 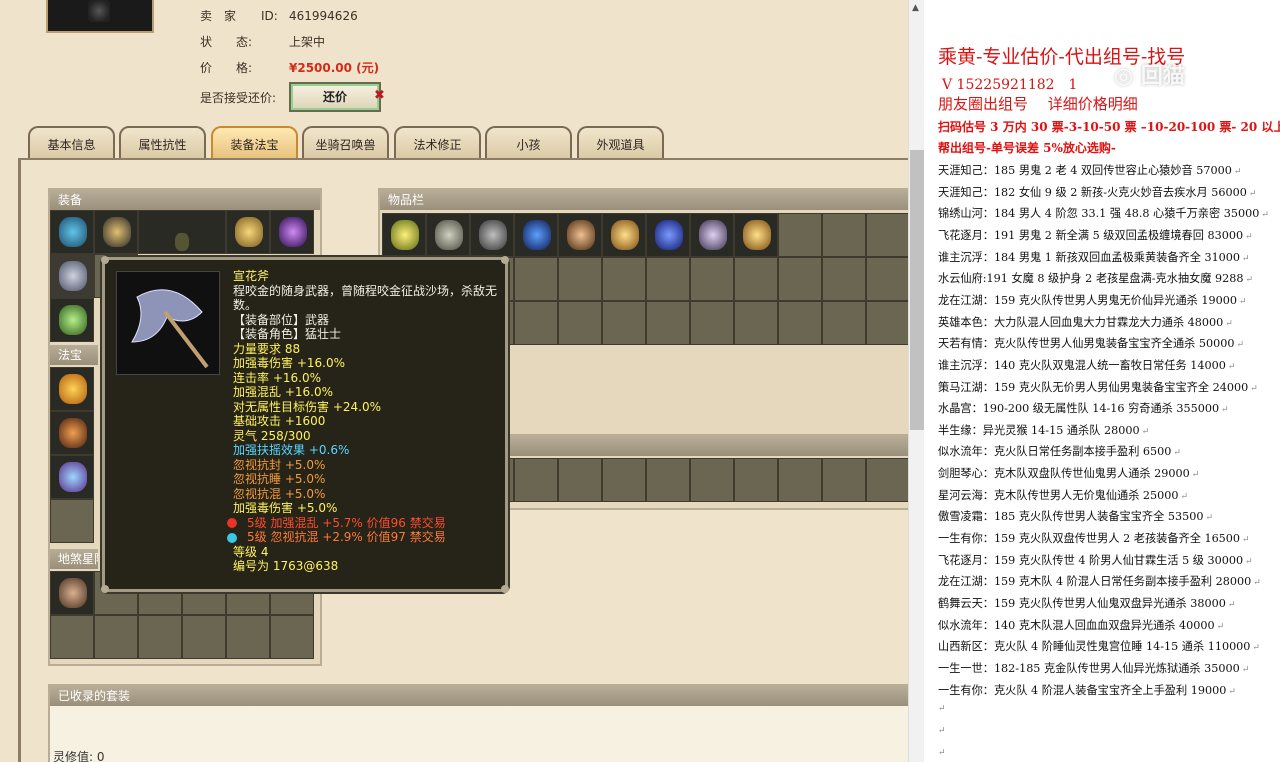 What do you see at coordinates (917, 290) in the screenshot?
I see `scroll-thumb` at bounding box center [917, 290].